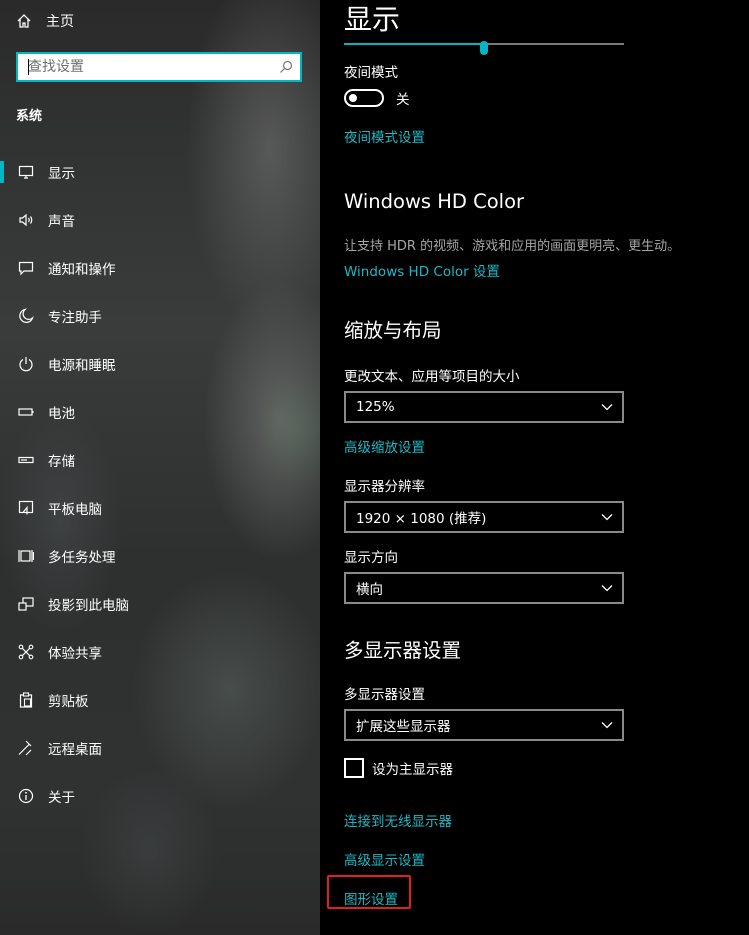 This screenshot has width=749, height=935. Describe the element at coordinates (160, 364) in the screenshot. I see `sidebar-item-power-sleep: 电源和睡眠` at that location.